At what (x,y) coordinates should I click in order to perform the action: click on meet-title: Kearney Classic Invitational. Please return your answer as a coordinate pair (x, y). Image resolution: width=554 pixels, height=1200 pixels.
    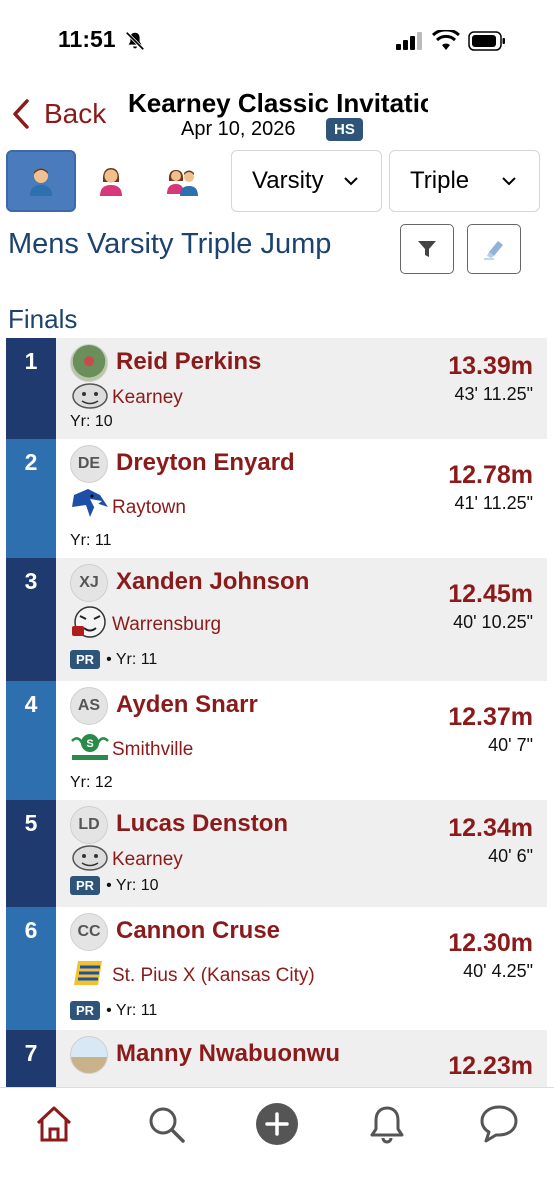
    Looking at the image, I should click on (278, 103).